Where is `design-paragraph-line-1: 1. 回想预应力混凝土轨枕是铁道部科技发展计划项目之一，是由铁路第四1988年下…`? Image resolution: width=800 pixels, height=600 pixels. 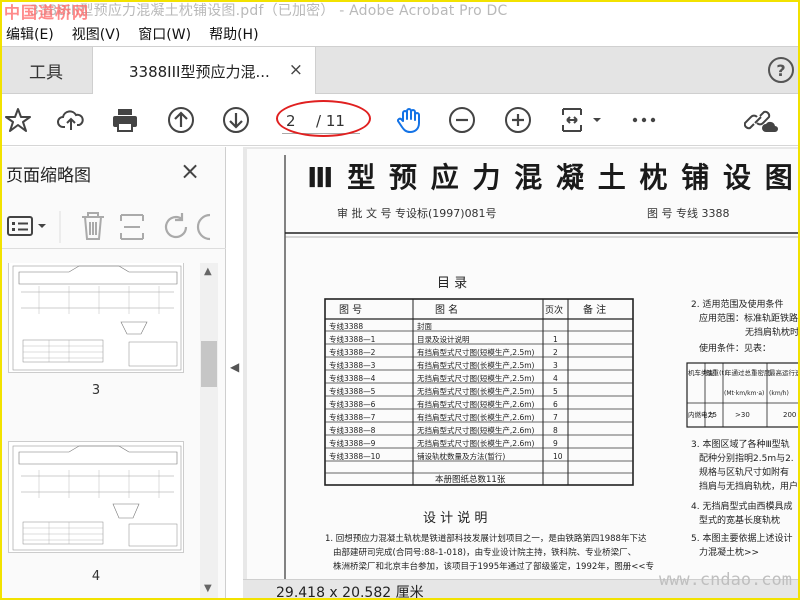
design-paragraph-line-1: 1. 回想预应力混凝土轨枕是铁道部科技发展计划项目之一，是由铁路第四1988年下… is located at coordinates (486, 538).